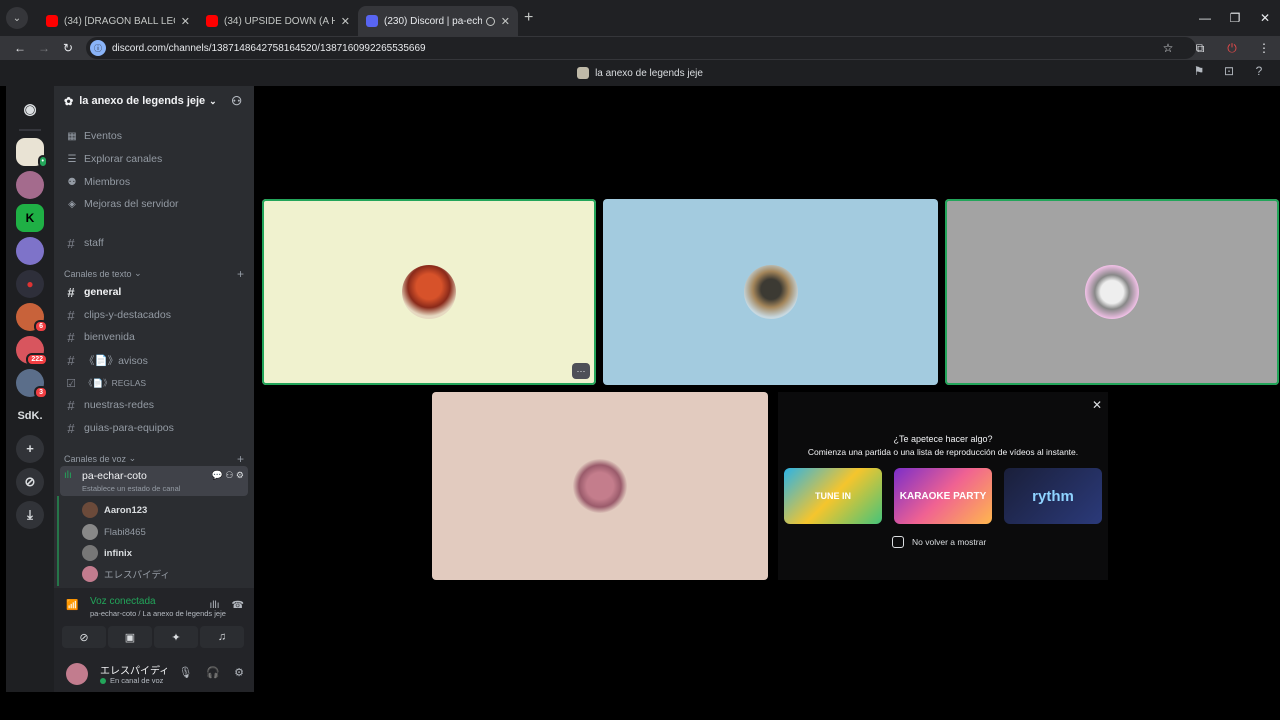 The height and width of the screenshot is (720, 1280). Describe the element at coordinates (93, 136) in the screenshot. I see `nav-events: ▦ Eventos` at that location.